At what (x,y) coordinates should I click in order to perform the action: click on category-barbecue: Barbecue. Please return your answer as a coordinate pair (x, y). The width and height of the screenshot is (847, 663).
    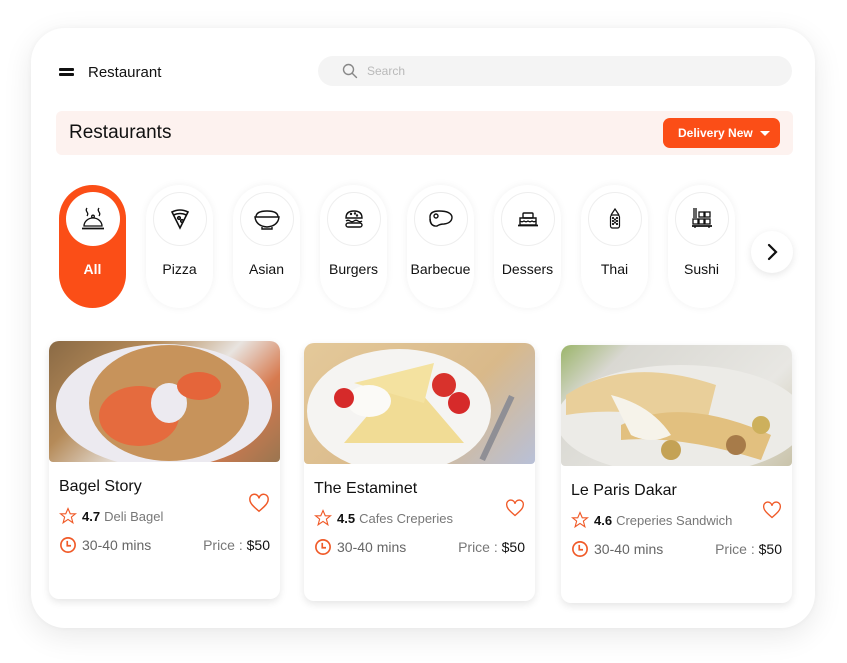
    Looking at the image, I should click on (440, 246).